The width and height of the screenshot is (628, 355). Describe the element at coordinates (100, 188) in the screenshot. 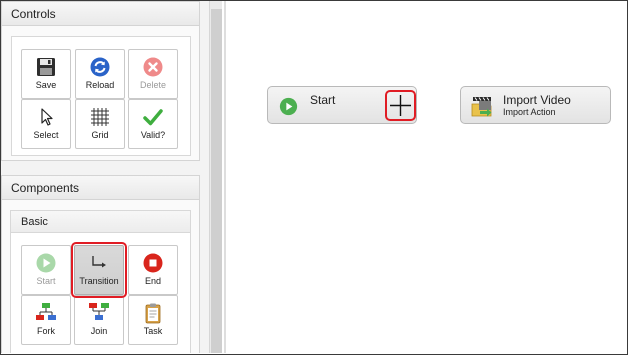

I see `components-header: Components` at that location.